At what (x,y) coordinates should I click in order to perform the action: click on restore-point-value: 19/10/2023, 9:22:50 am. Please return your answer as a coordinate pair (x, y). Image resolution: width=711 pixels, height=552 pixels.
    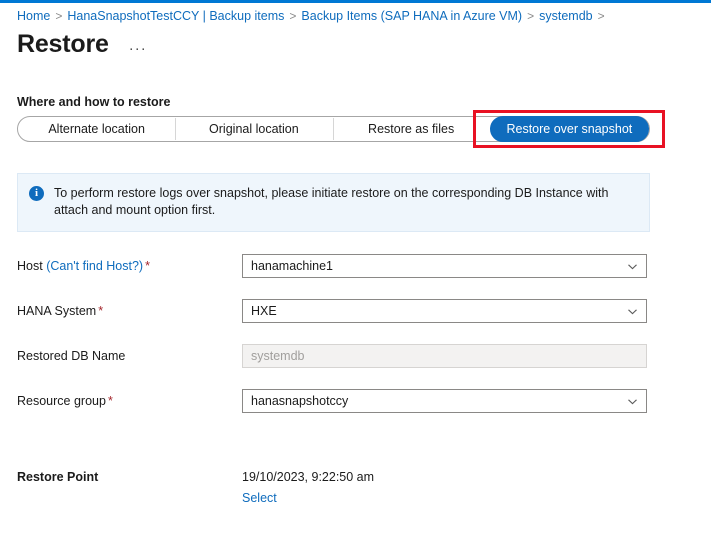
    Looking at the image, I should click on (308, 477).